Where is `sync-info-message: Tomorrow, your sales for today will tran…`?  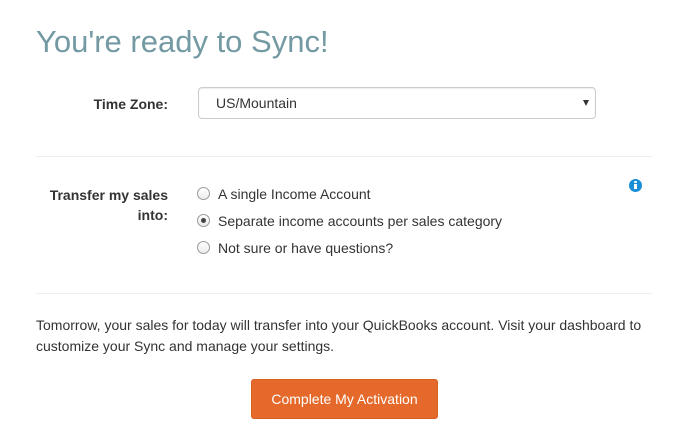
sync-info-message: Tomorrow, your sales for today will tran… is located at coordinates (339, 335).